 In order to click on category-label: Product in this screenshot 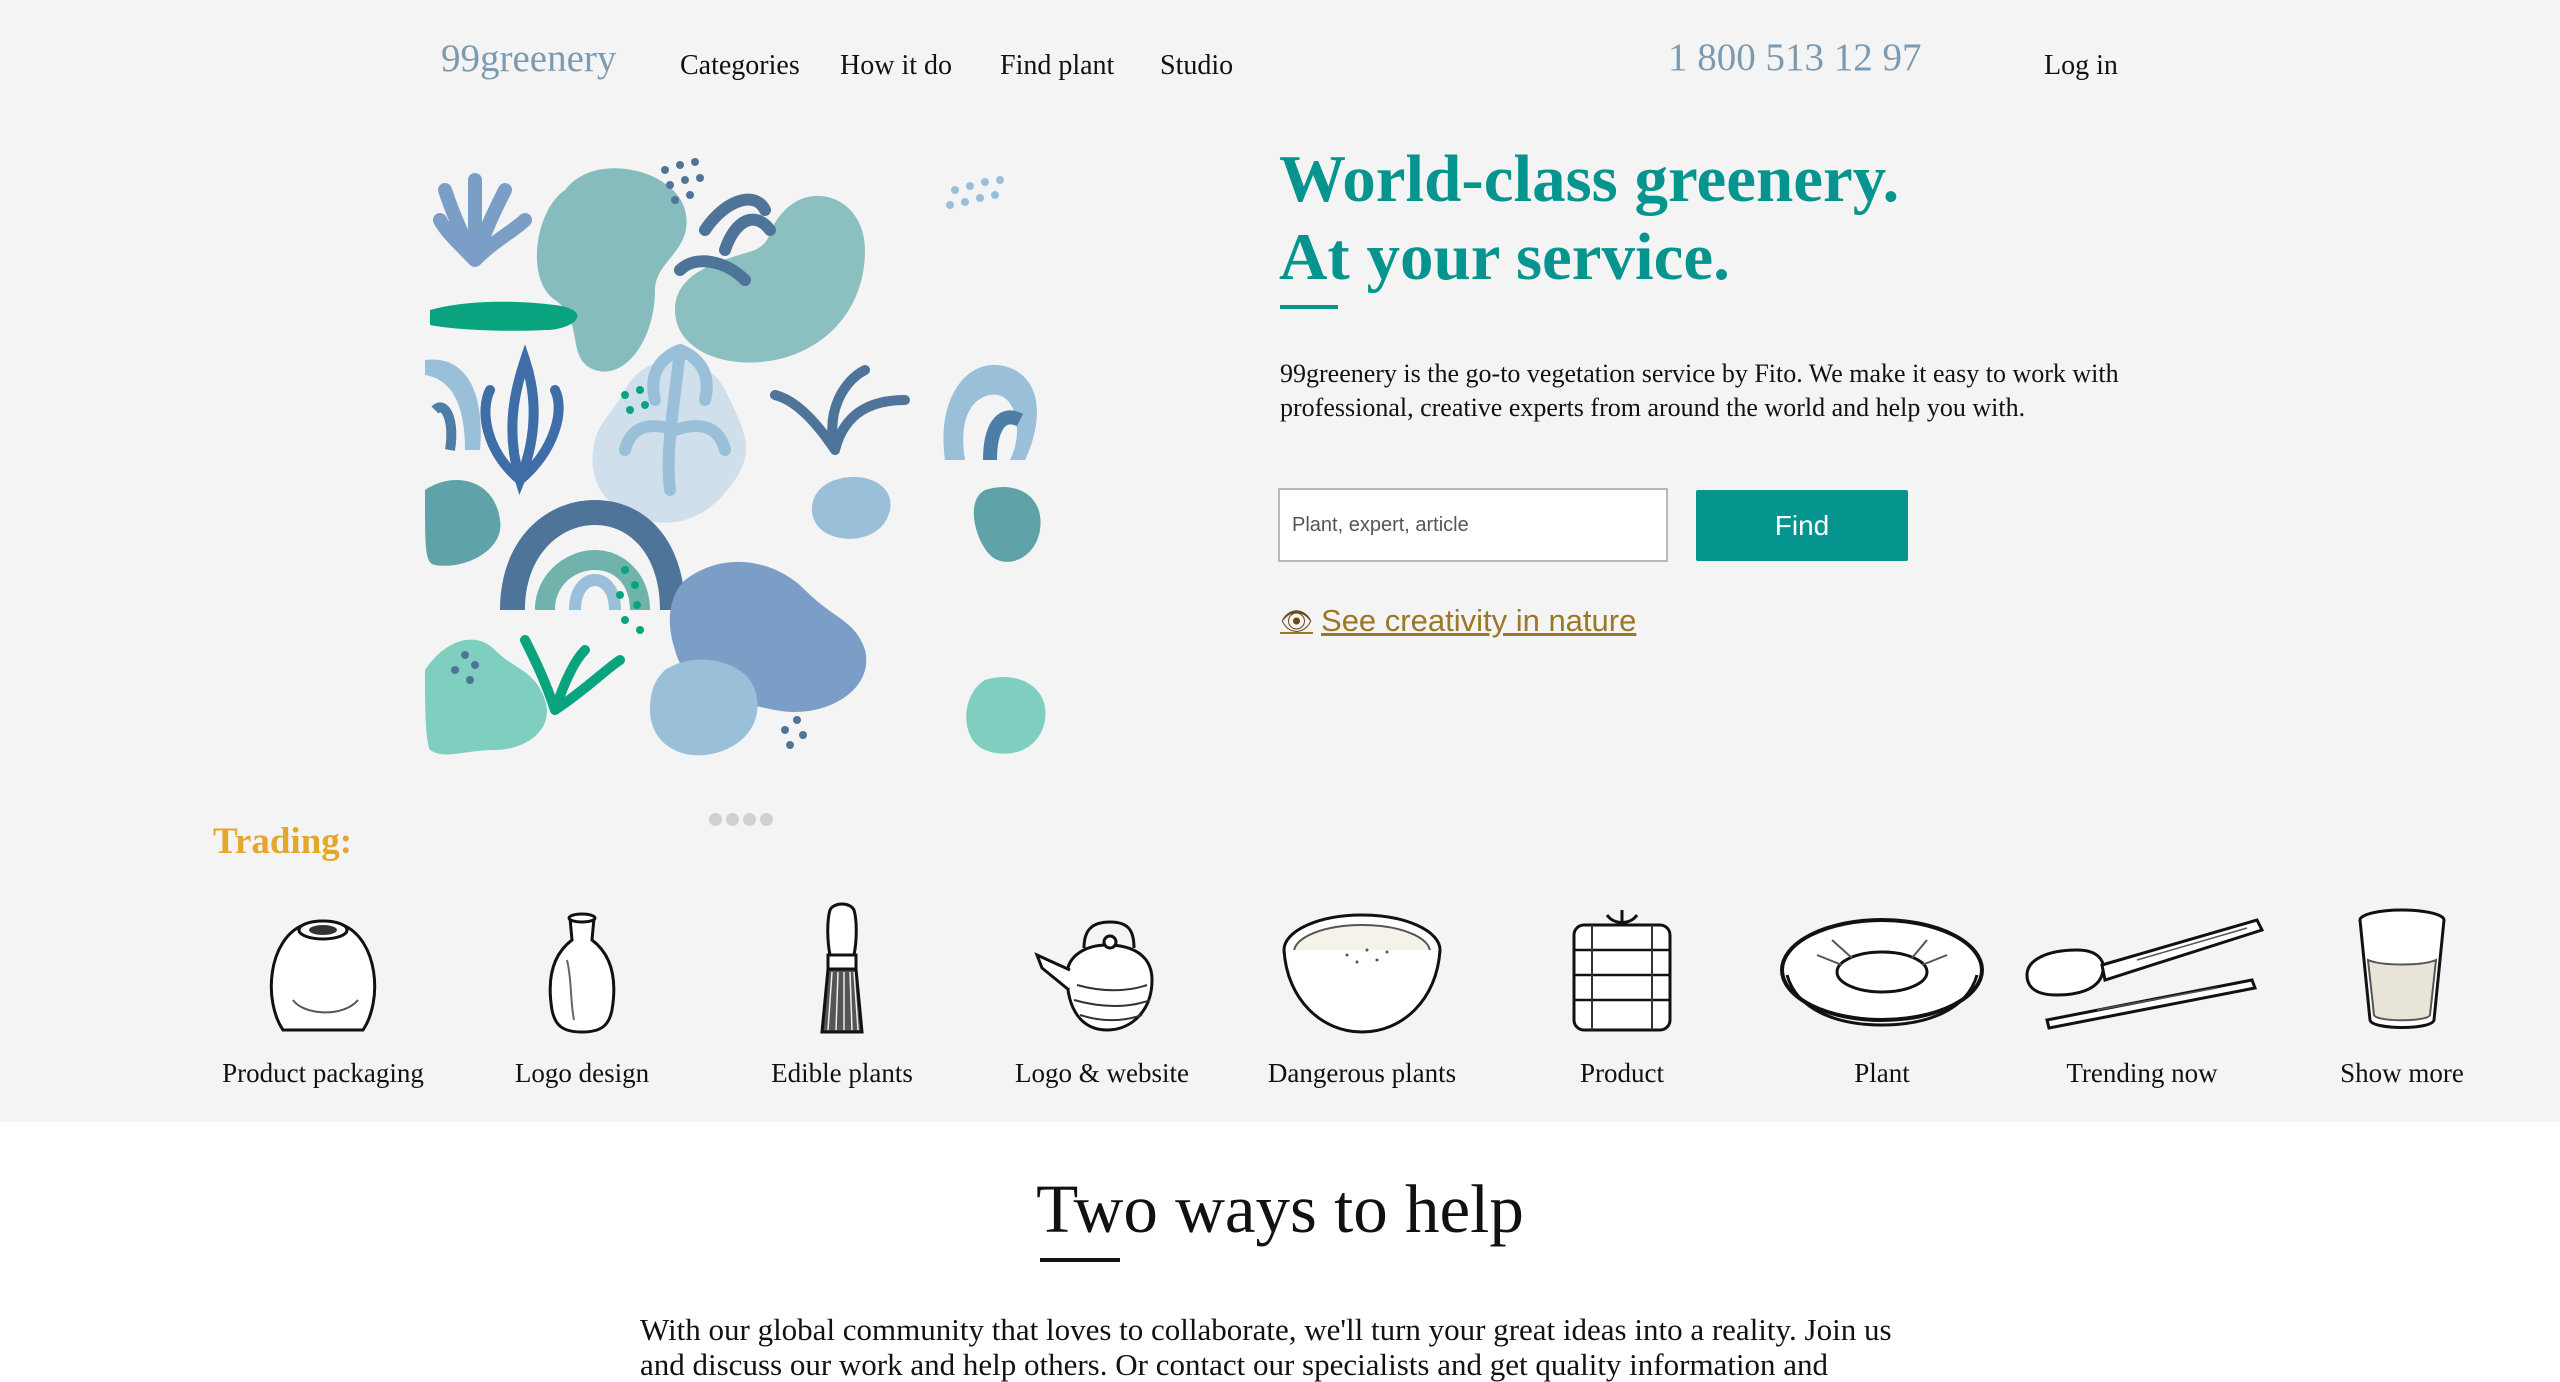, I will do `click(1622, 1073)`.